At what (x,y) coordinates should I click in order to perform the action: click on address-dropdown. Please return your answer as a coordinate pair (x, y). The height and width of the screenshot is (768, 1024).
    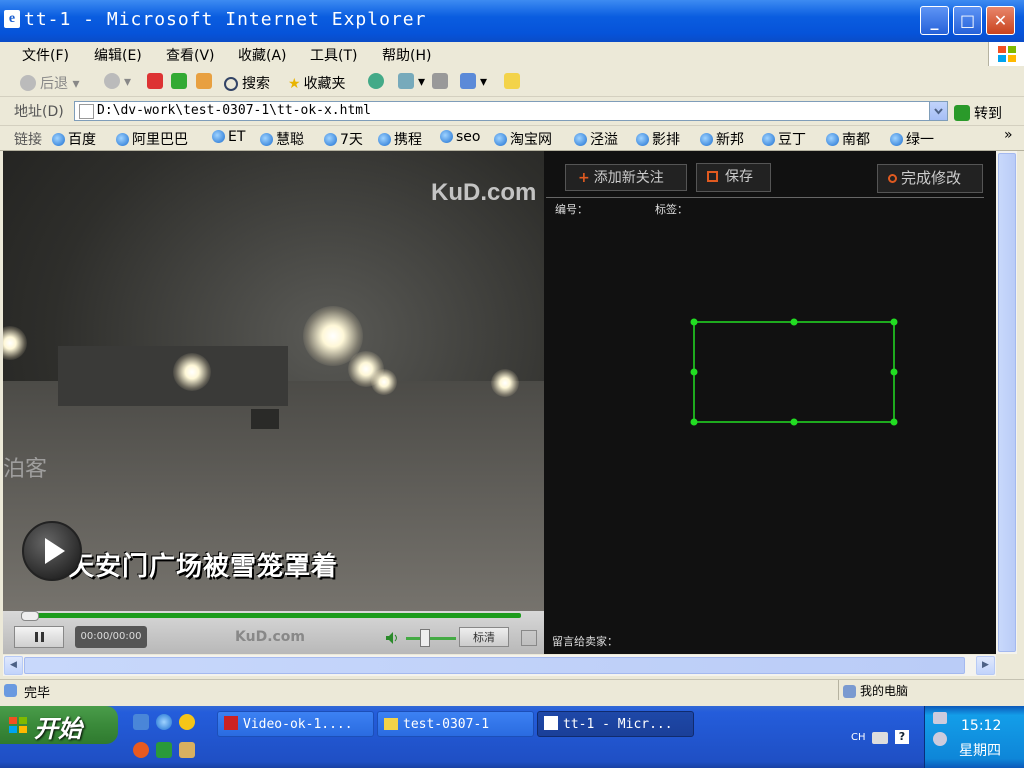
    Looking at the image, I should click on (938, 111).